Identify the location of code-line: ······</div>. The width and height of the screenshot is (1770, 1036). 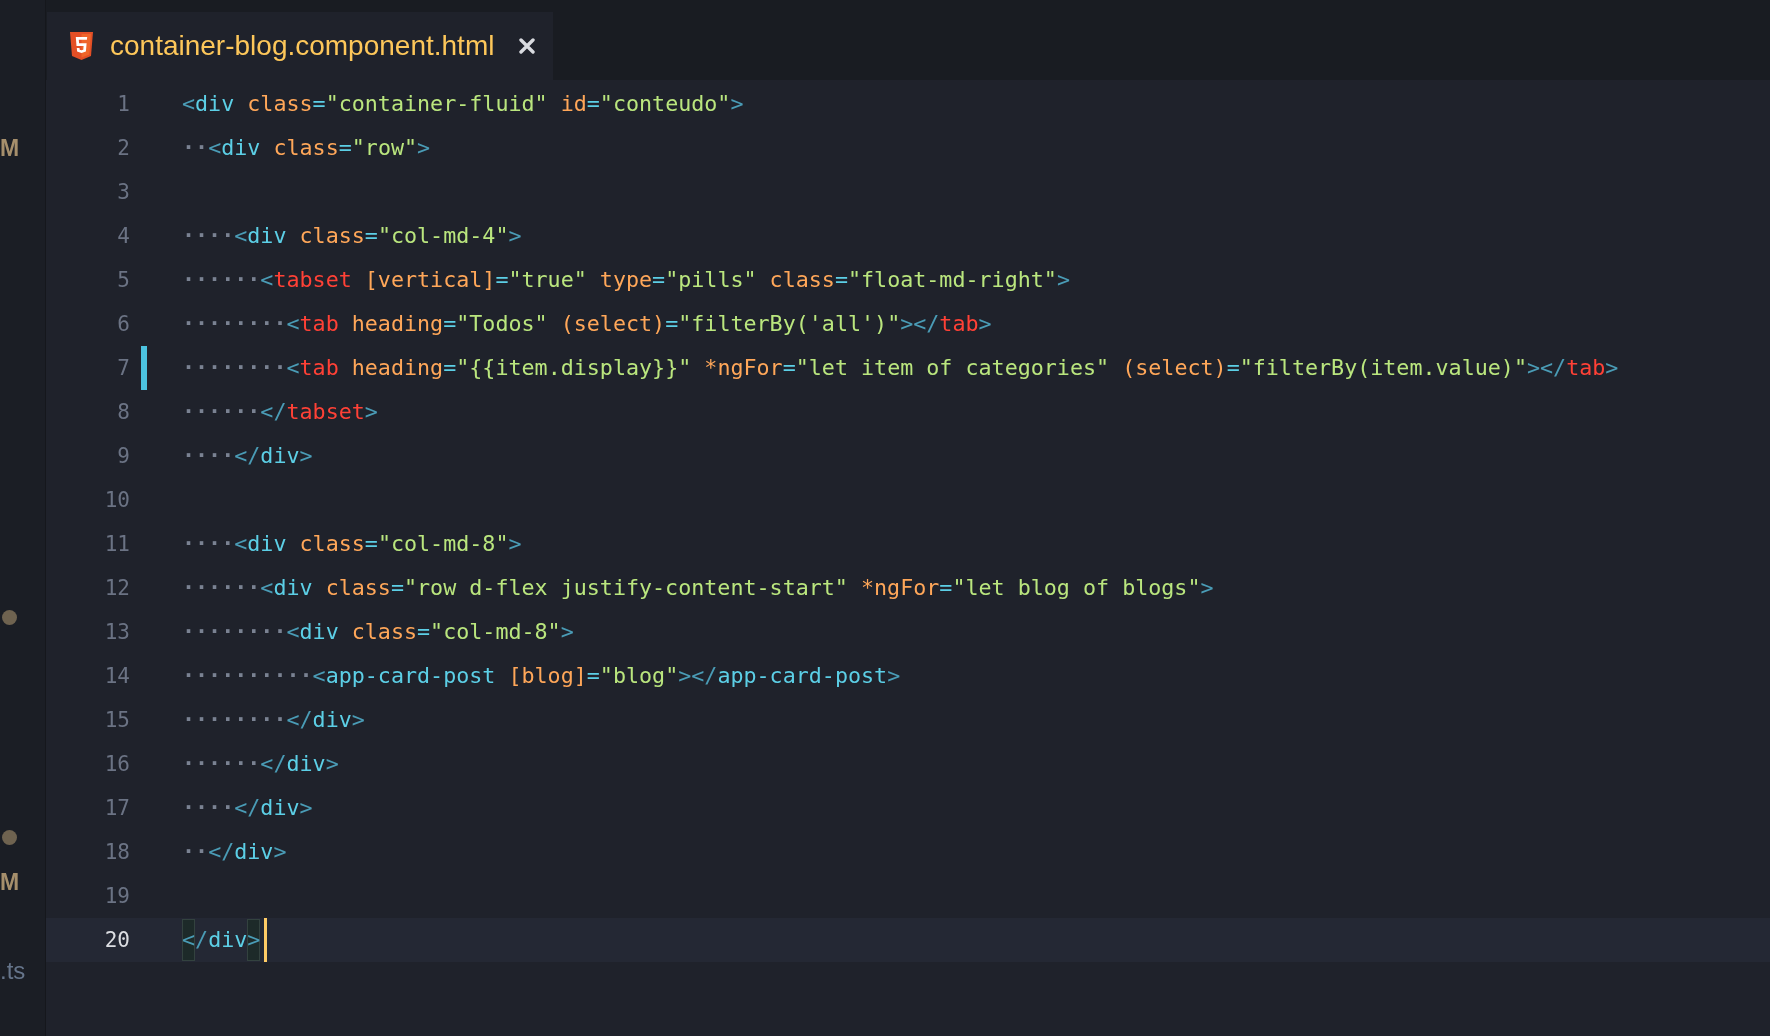
(260, 764).